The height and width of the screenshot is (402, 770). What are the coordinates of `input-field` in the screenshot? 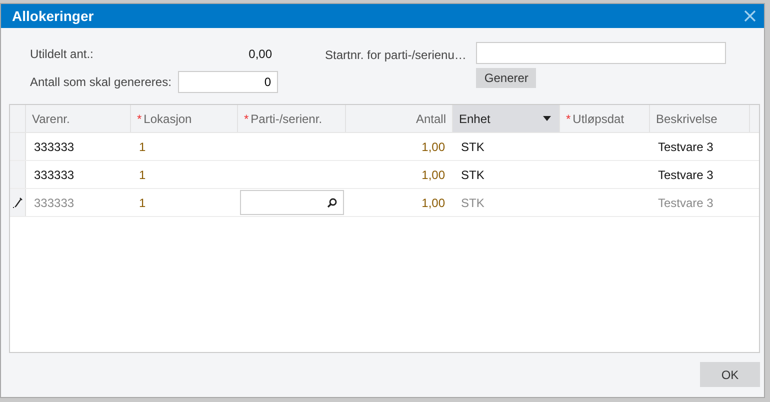 It's located at (601, 53).